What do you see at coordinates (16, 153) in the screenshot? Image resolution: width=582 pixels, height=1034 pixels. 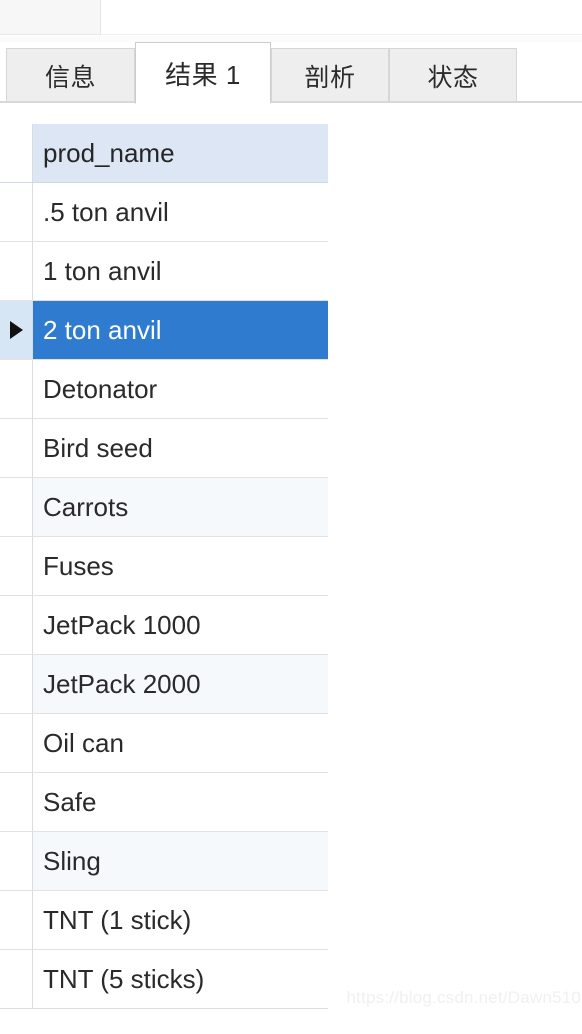 I see `grid-header-gutter` at bounding box center [16, 153].